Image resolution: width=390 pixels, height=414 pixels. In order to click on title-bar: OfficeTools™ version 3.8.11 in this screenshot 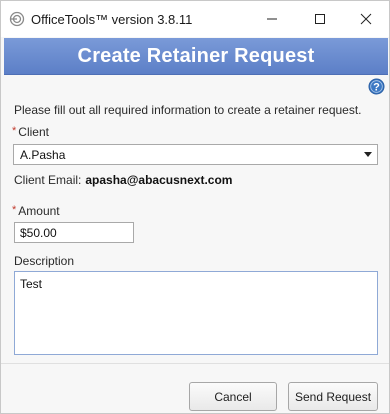, I will do `click(195, 19)`.